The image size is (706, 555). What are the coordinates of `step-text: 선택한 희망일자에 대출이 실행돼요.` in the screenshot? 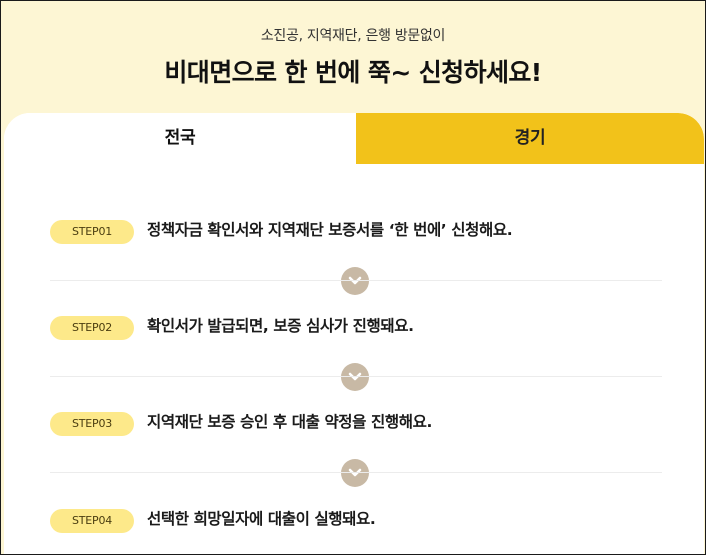 It's located at (261, 519).